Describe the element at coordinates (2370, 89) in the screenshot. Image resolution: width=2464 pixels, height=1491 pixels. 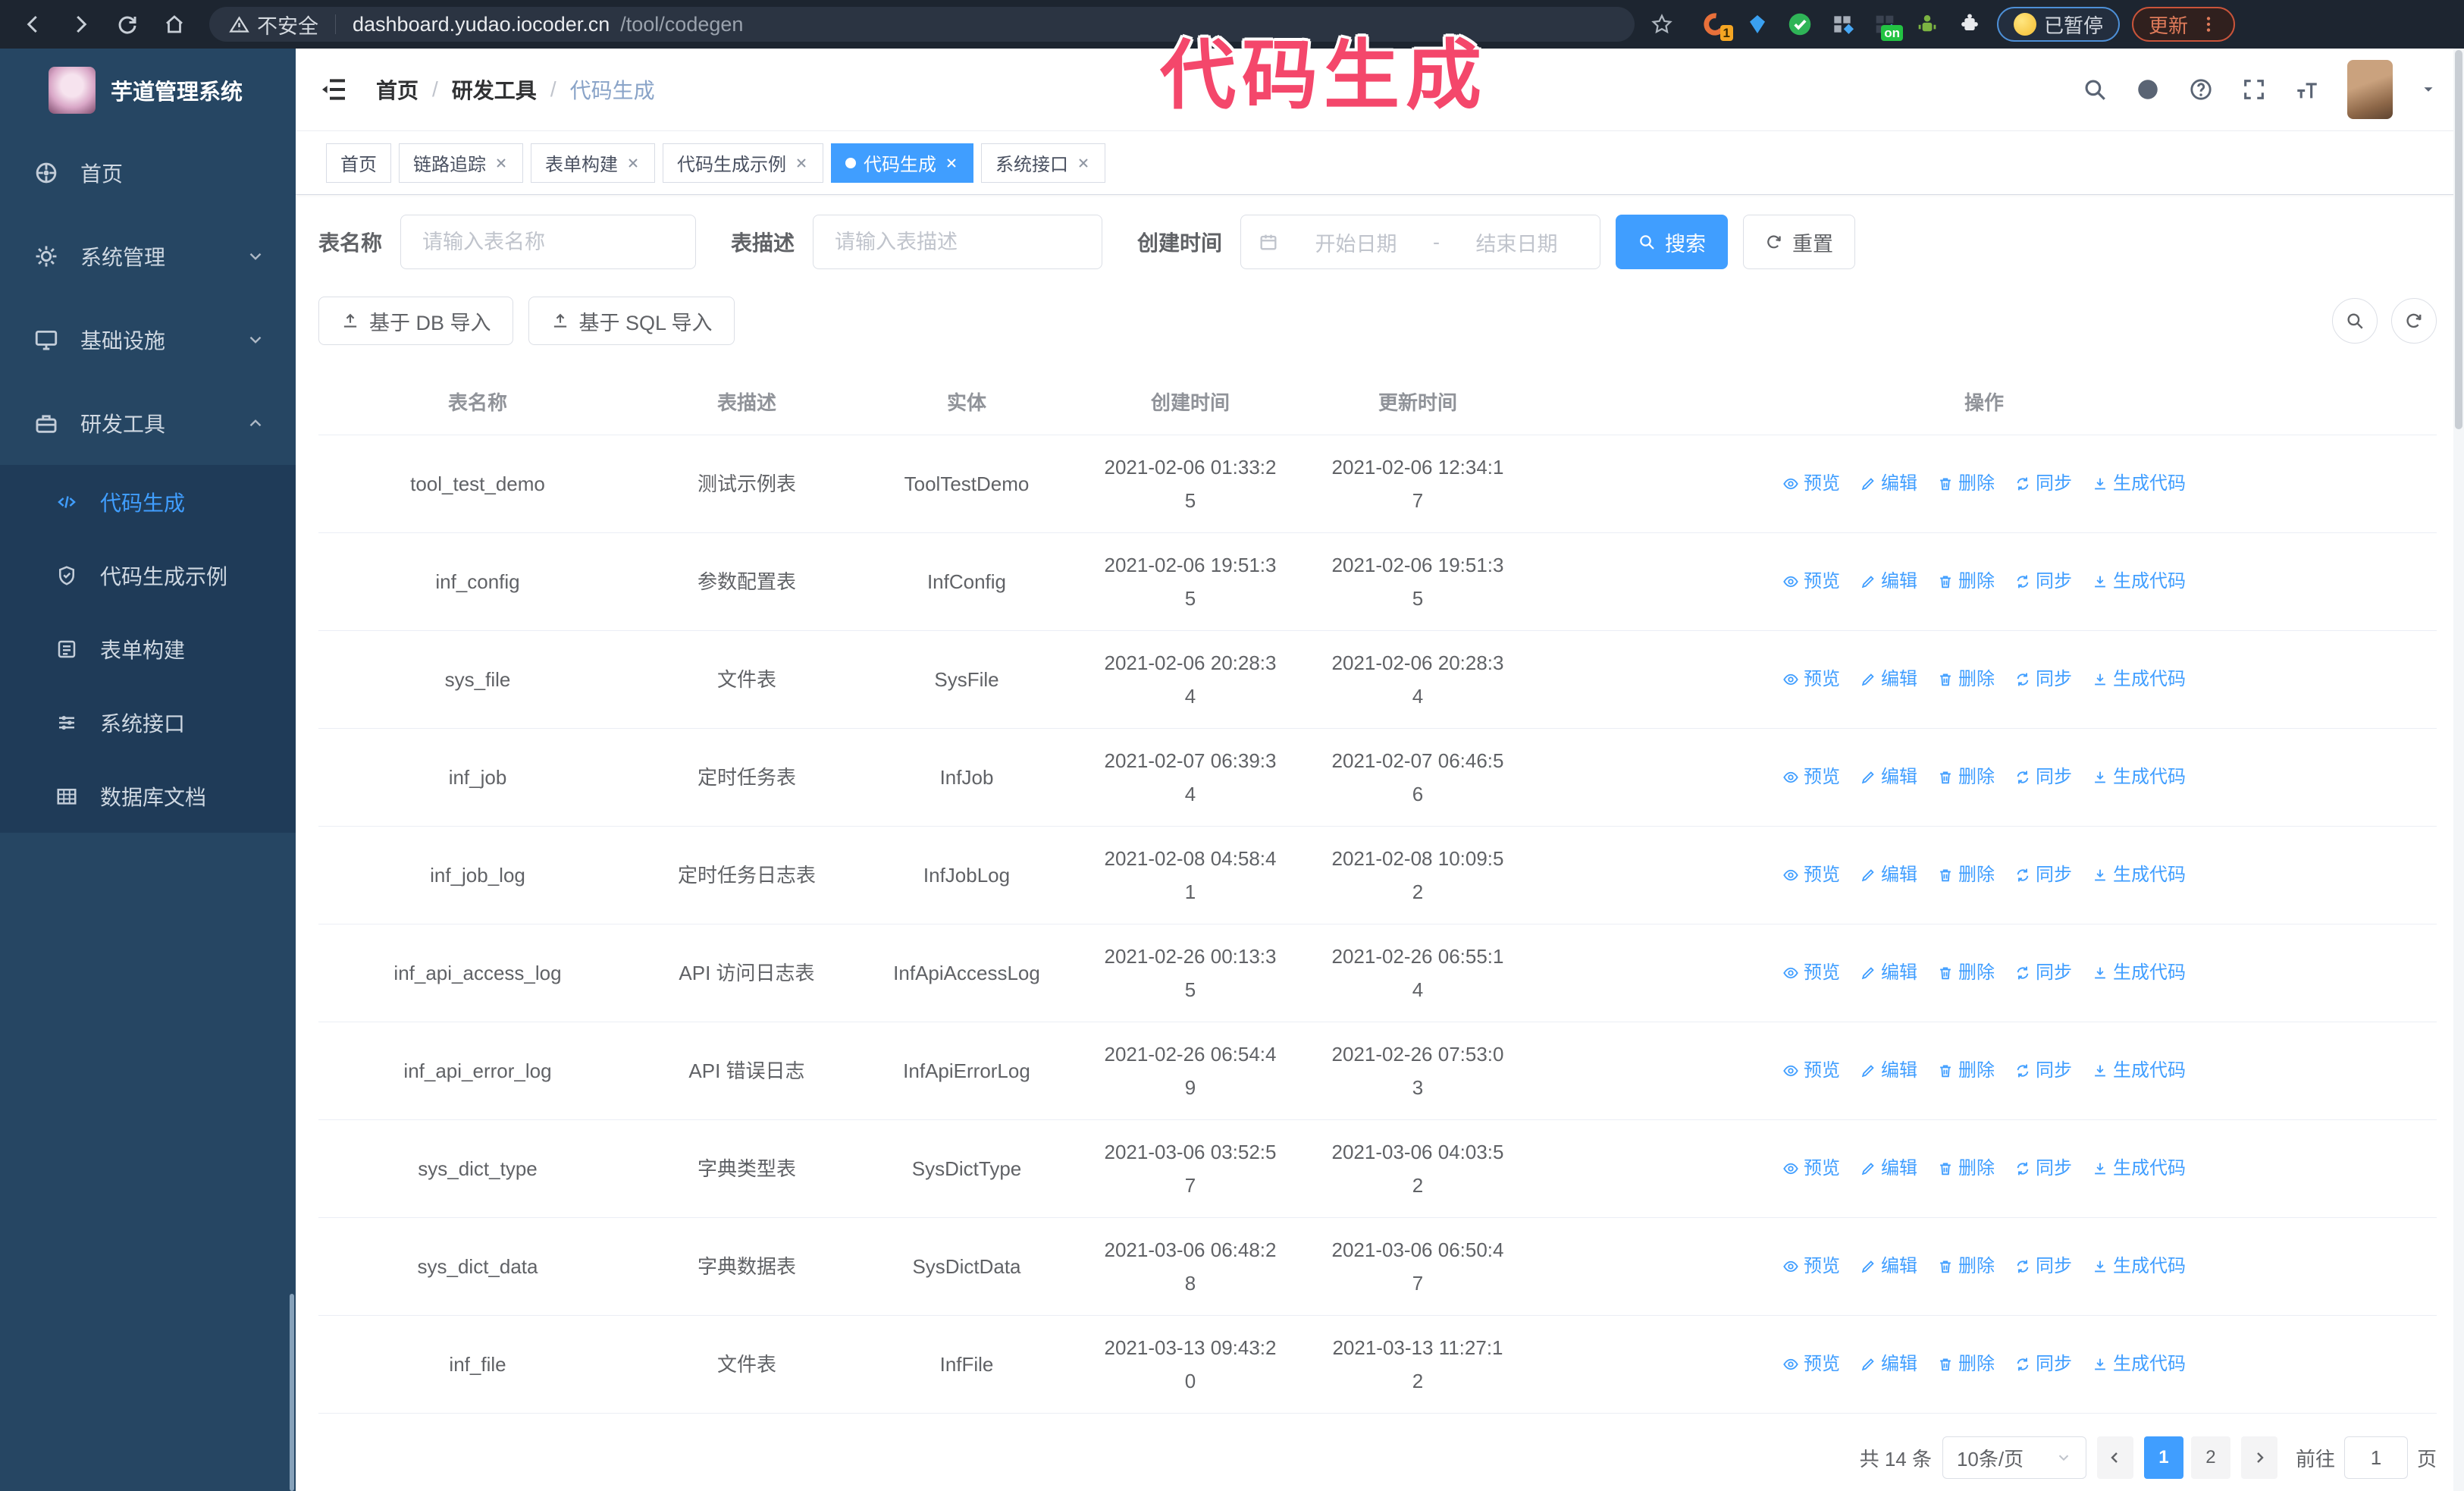
I see `user-avatar` at that location.